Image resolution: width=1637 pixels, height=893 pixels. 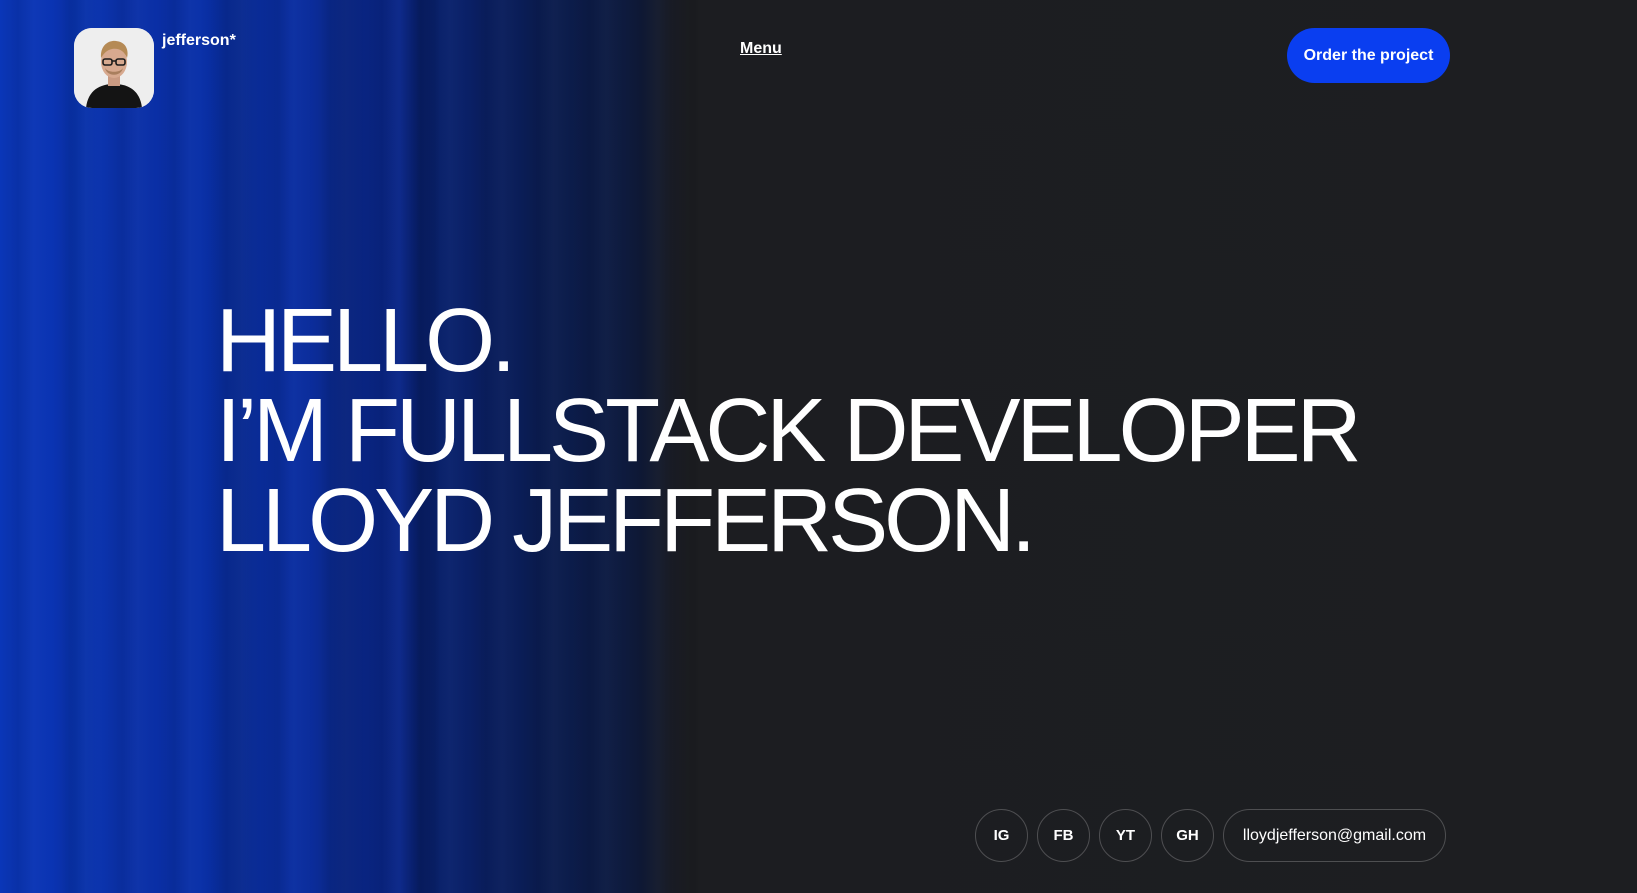 I want to click on person-portrait-icon, so click(x=114, y=68).